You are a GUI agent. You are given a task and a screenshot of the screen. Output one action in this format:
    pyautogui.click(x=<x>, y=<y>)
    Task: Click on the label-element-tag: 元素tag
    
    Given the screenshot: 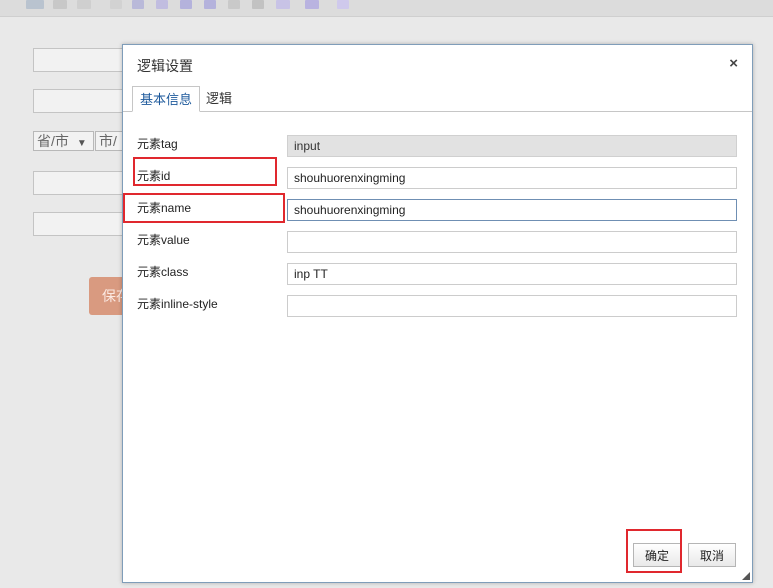 What is the action you would take?
    pyautogui.click(x=157, y=144)
    